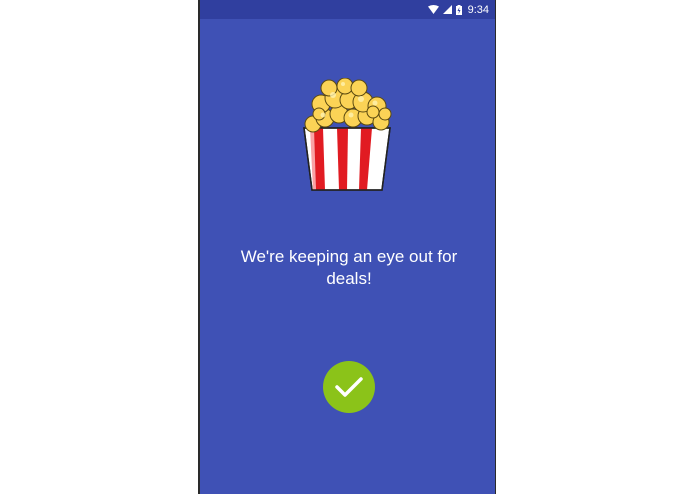  Describe the element at coordinates (347, 9) in the screenshot. I see `status-bar: 9:34` at that location.